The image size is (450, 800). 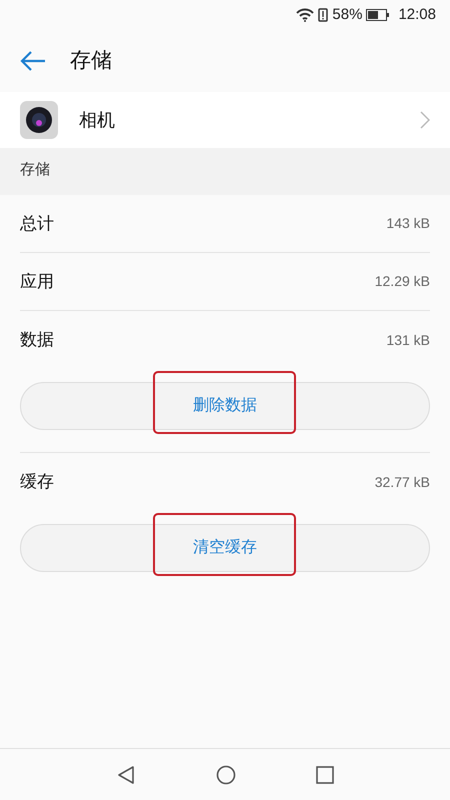 What do you see at coordinates (417, 14) in the screenshot?
I see `clock: 12:08` at bounding box center [417, 14].